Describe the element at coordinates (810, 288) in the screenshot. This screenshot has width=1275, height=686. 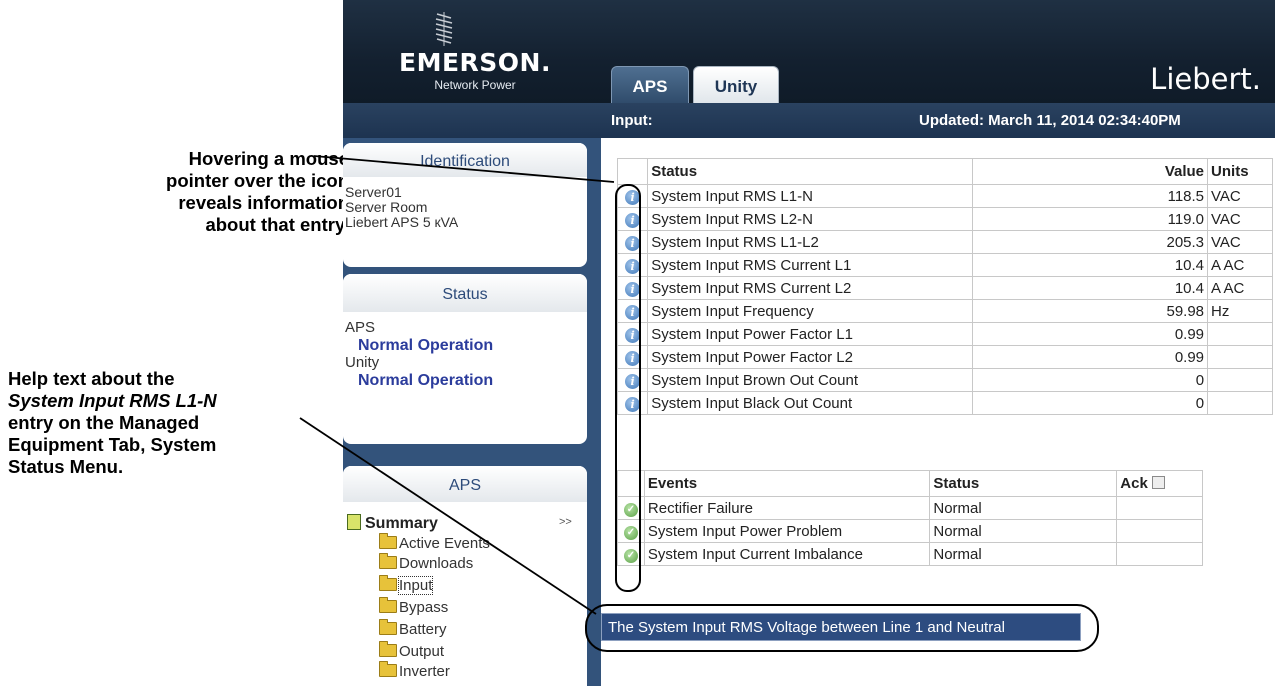
I see `status-label: System Input RMS Current L2` at that location.